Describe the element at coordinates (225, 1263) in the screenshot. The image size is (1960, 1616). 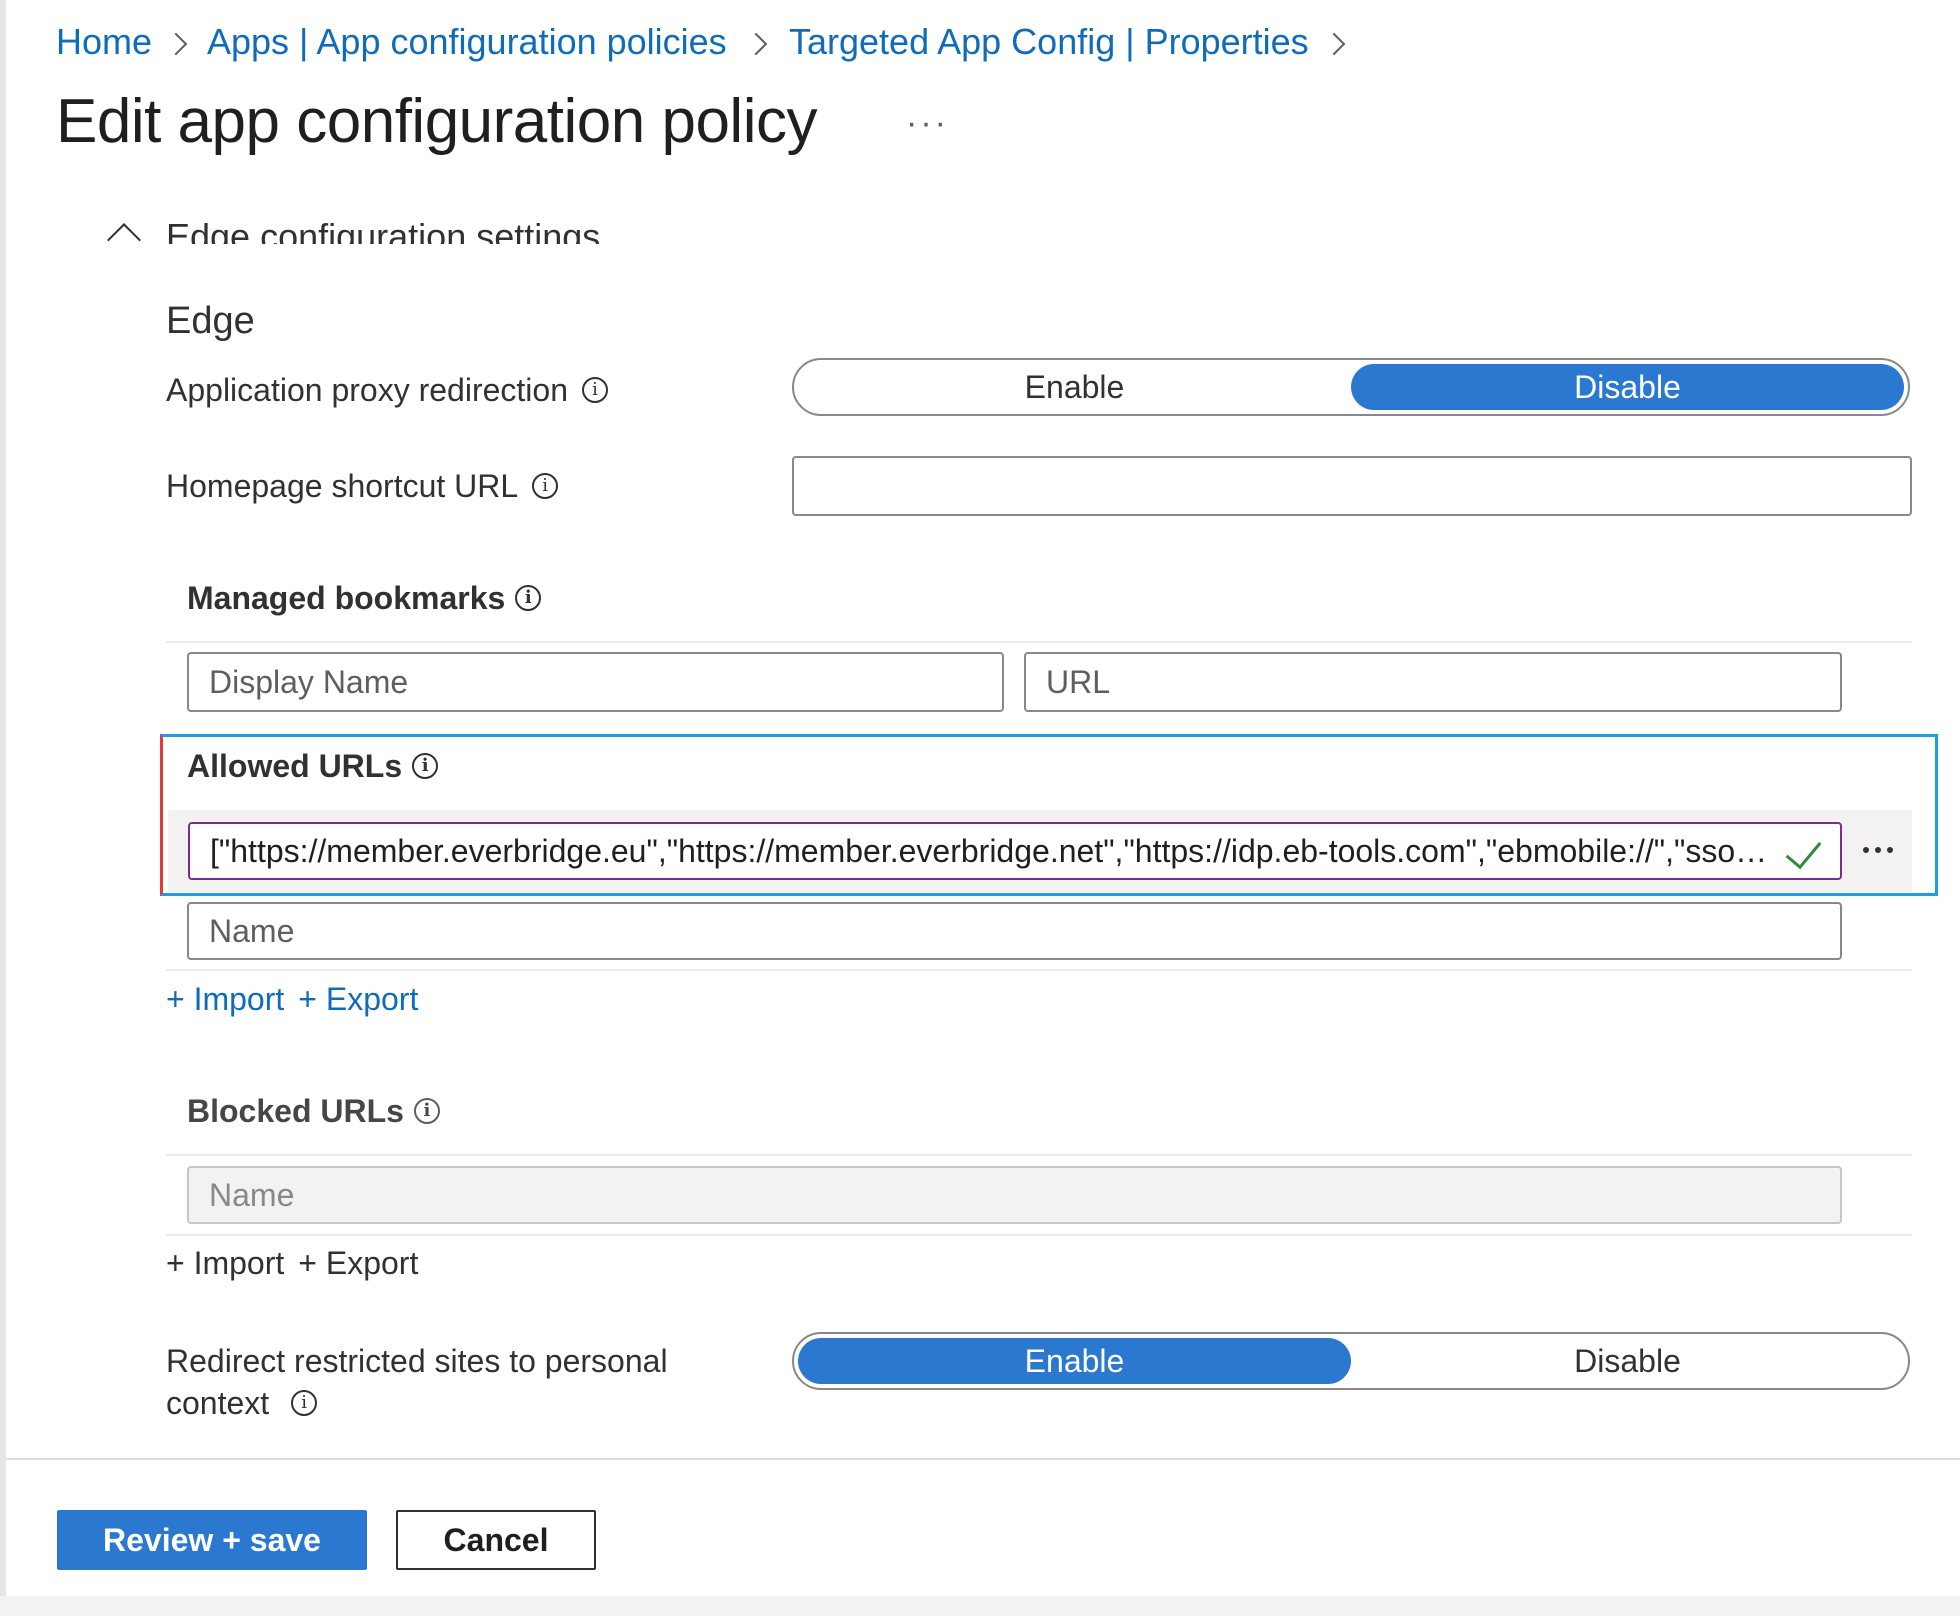
I see `blocked-urls-import-link: + Import` at that location.